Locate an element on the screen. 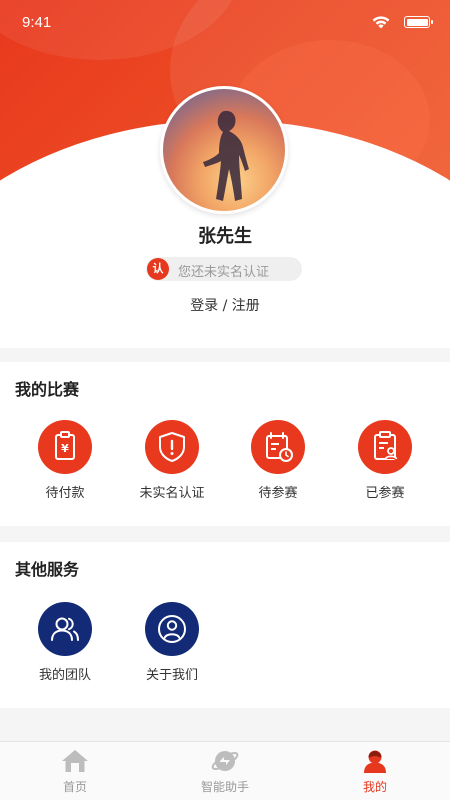 The height and width of the screenshot is (800, 450). shield-alert-icon is located at coordinates (172, 447).